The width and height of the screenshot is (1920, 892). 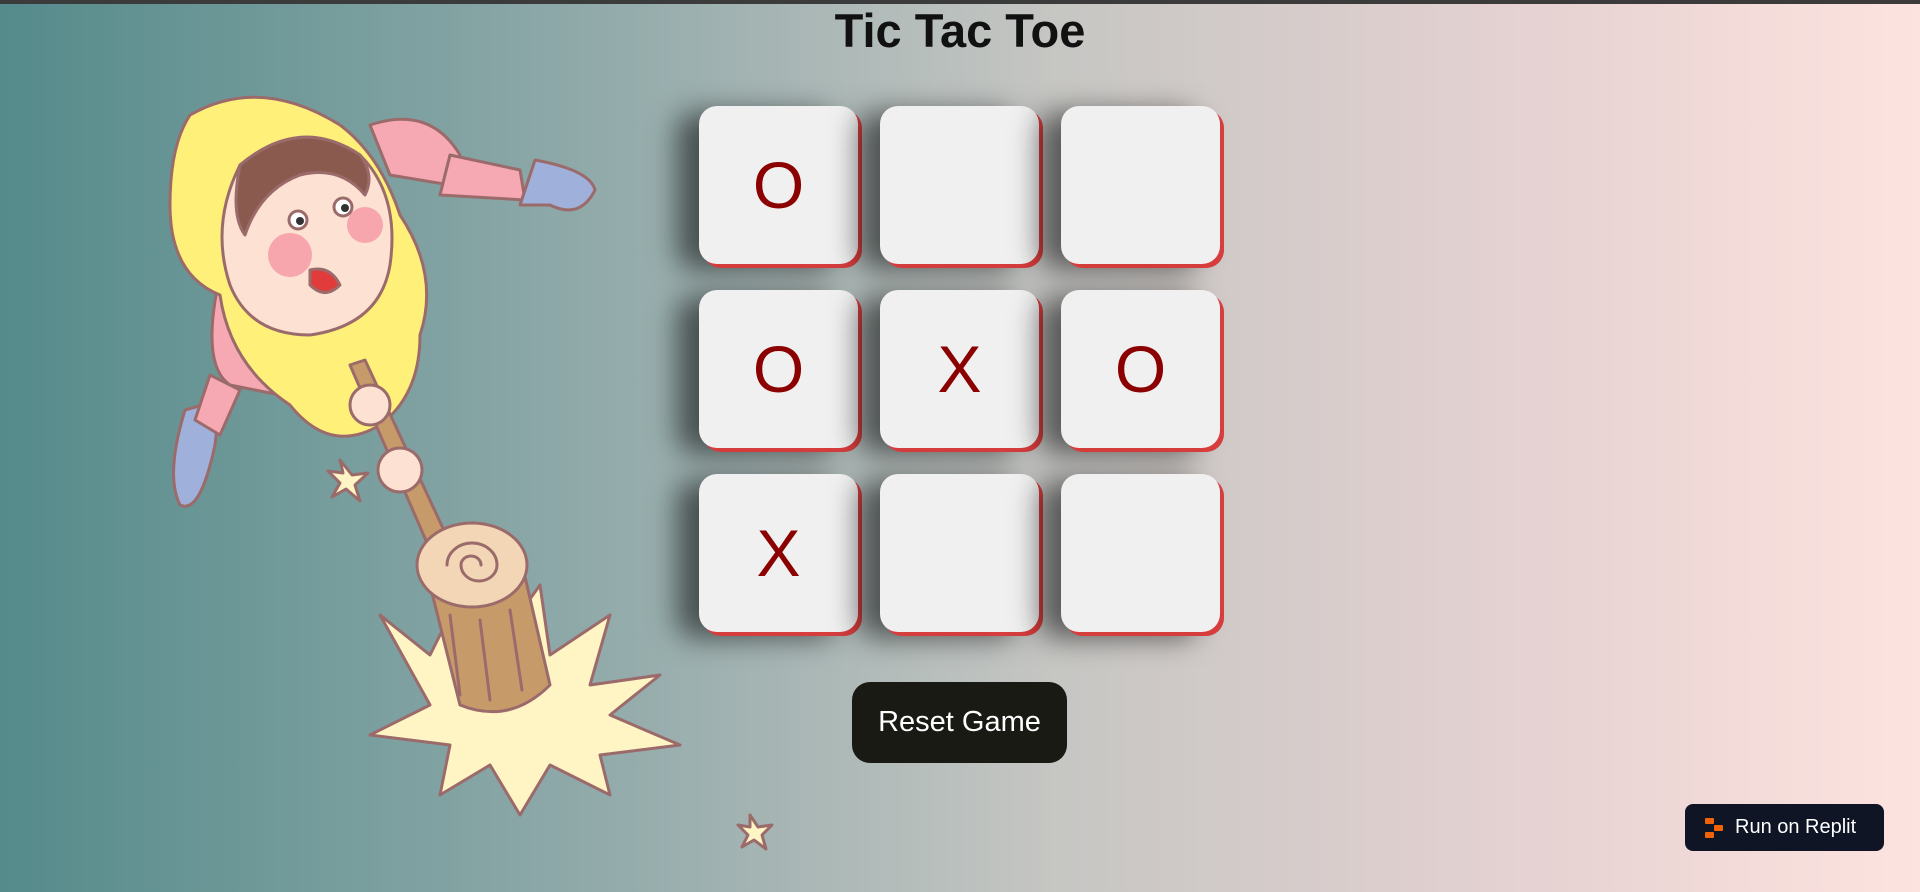 What do you see at coordinates (1796, 827) in the screenshot?
I see `run-on-replit-label: Run on Replit` at bounding box center [1796, 827].